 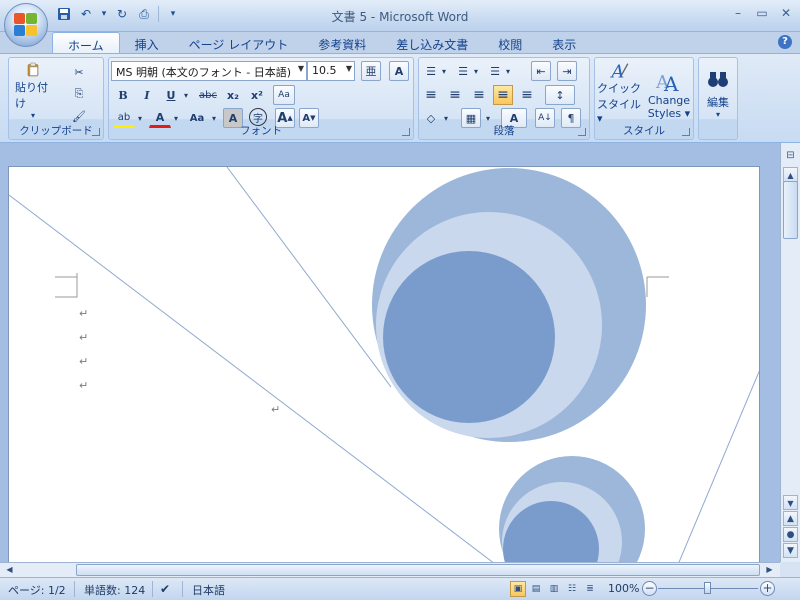 I want to click on copy-icon: ⎘, so click(x=79, y=94).